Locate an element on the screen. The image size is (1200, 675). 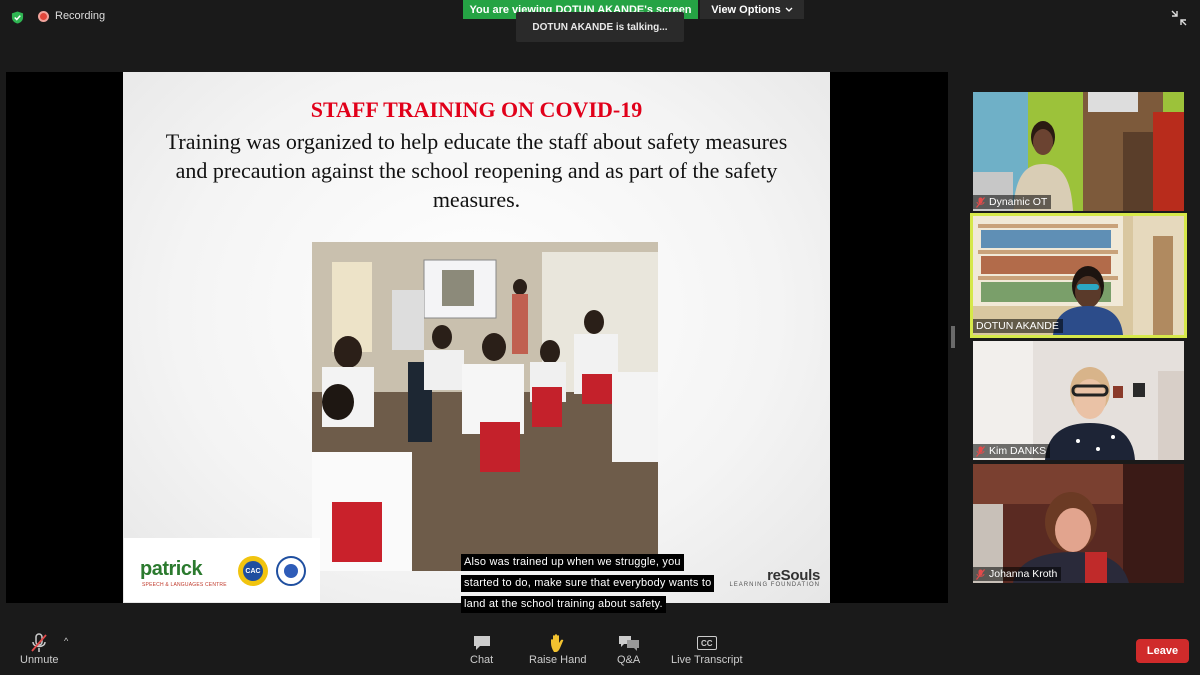
resize-handle-icon is located at coordinates (953, 337).